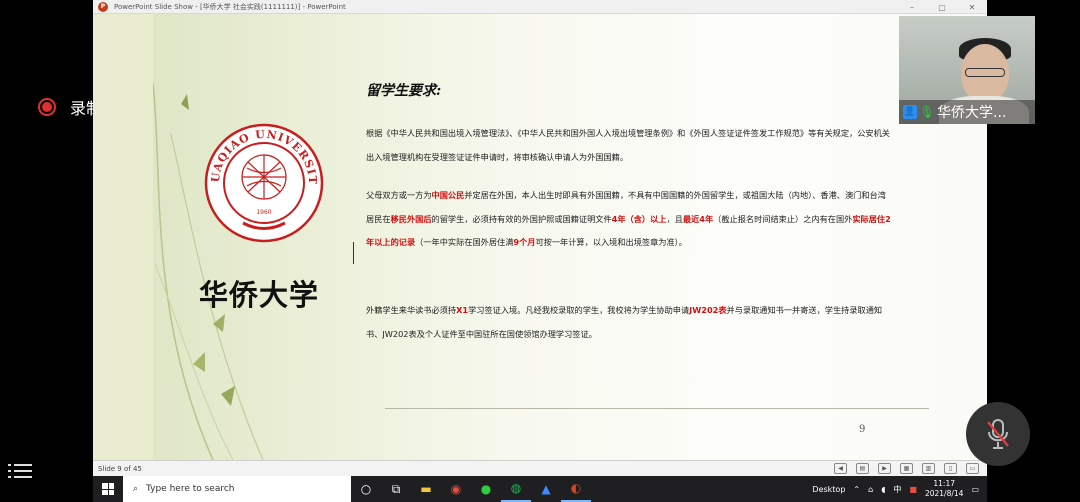 The width and height of the screenshot is (1080, 502). What do you see at coordinates (884, 468) in the screenshot?
I see `next-slide-icon: ▶` at bounding box center [884, 468].